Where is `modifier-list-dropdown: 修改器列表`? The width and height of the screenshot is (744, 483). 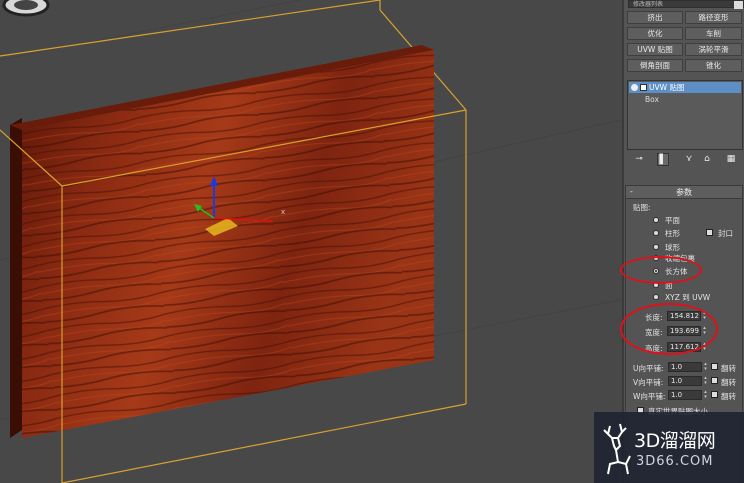
modifier-list-dropdown: 修改器列表 is located at coordinates (686, 4).